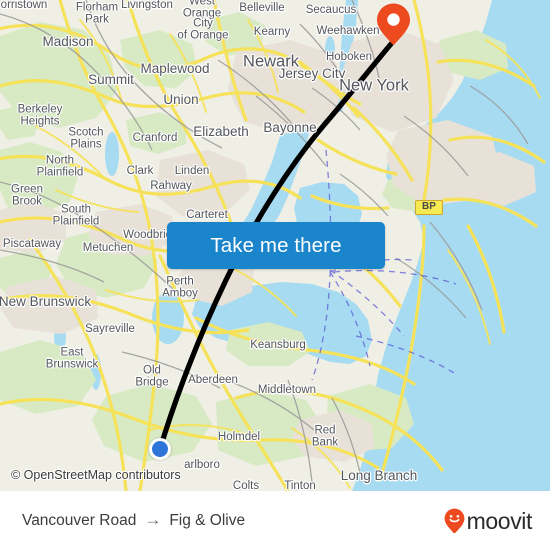 The width and height of the screenshot is (550, 550). Describe the element at coordinates (393, 24) in the screenshot. I see `destination-pin-icon` at that location.